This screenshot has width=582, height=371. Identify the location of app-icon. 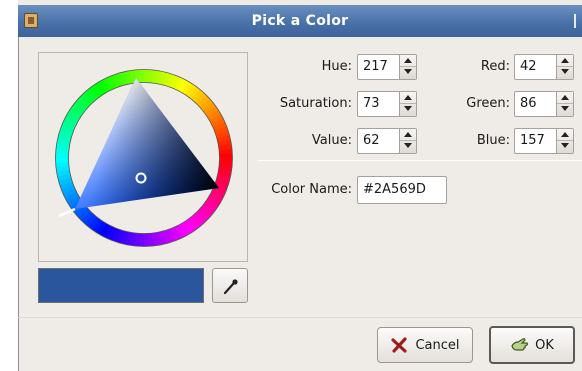
(31, 20).